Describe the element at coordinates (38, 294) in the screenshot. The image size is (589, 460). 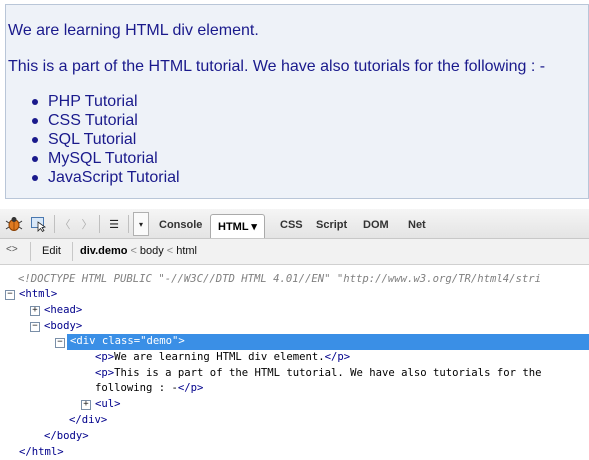
I see `node-html: <html>` at that location.